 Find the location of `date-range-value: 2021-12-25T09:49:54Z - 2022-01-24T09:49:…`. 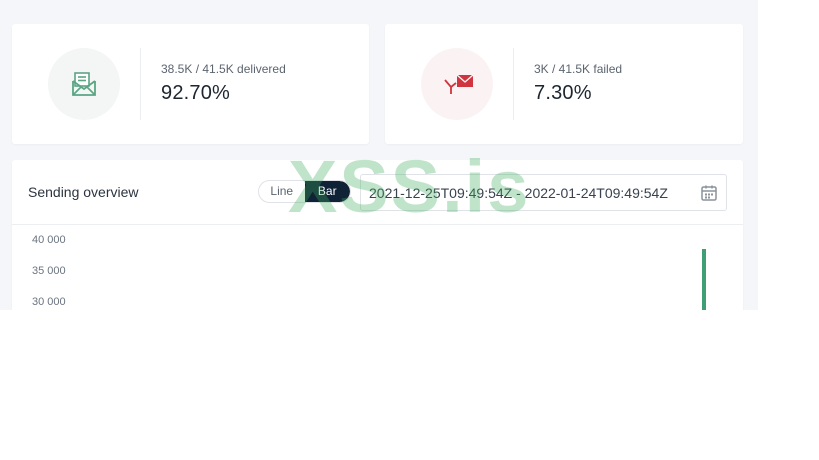

date-range-value: 2021-12-25T09:49:54Z - 2022-01-24T09:49:… is located at coordinates (518, 193).